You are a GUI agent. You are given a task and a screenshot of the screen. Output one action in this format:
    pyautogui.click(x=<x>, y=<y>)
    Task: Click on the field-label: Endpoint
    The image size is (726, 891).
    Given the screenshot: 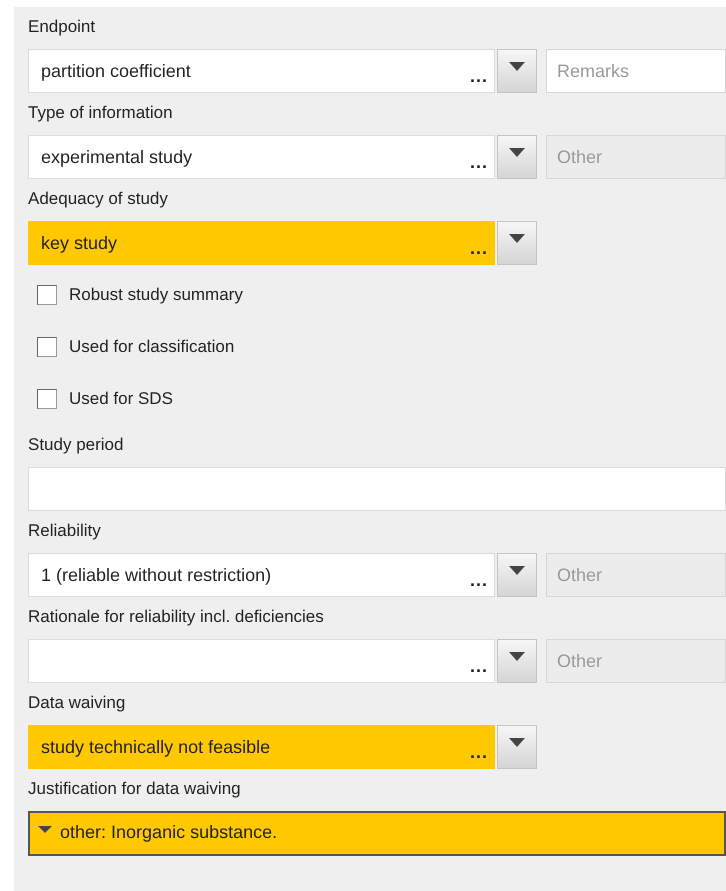 What is the action you would take?
    pyautogui.click(x=62, y=27)
    